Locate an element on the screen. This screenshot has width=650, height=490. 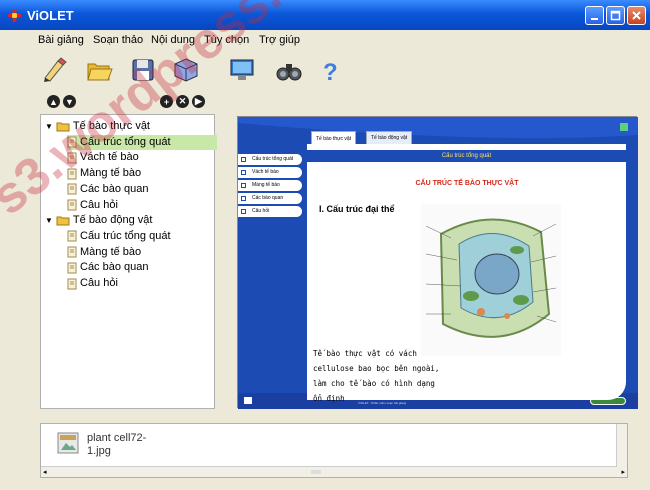
edit-icon is located at coordinates (54, 70).